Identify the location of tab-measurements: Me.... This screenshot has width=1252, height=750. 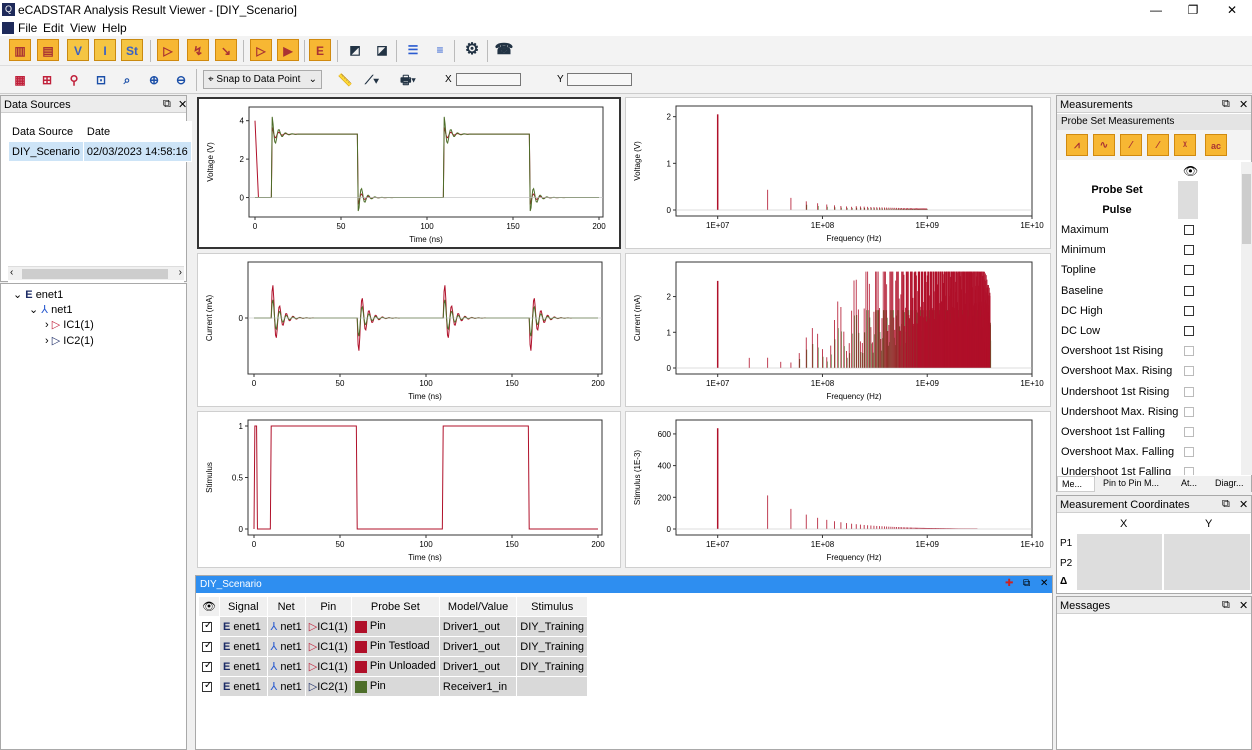
(1076, 484).